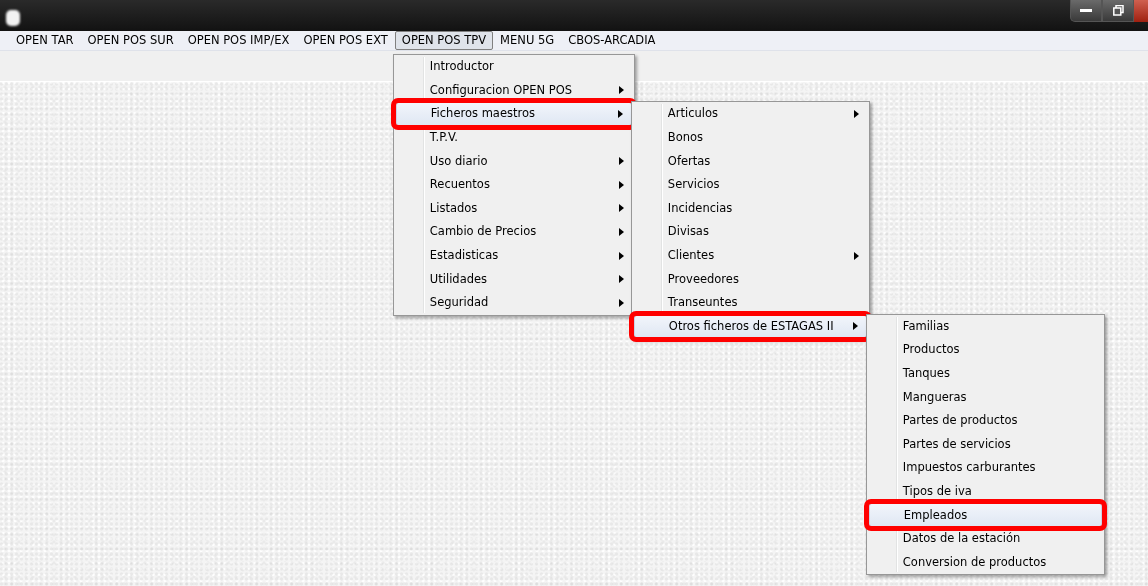  What do you see at coordinates (513, 208) in the screenshot?
I see `menu-item: Listados` at bounding box center [513, 208].